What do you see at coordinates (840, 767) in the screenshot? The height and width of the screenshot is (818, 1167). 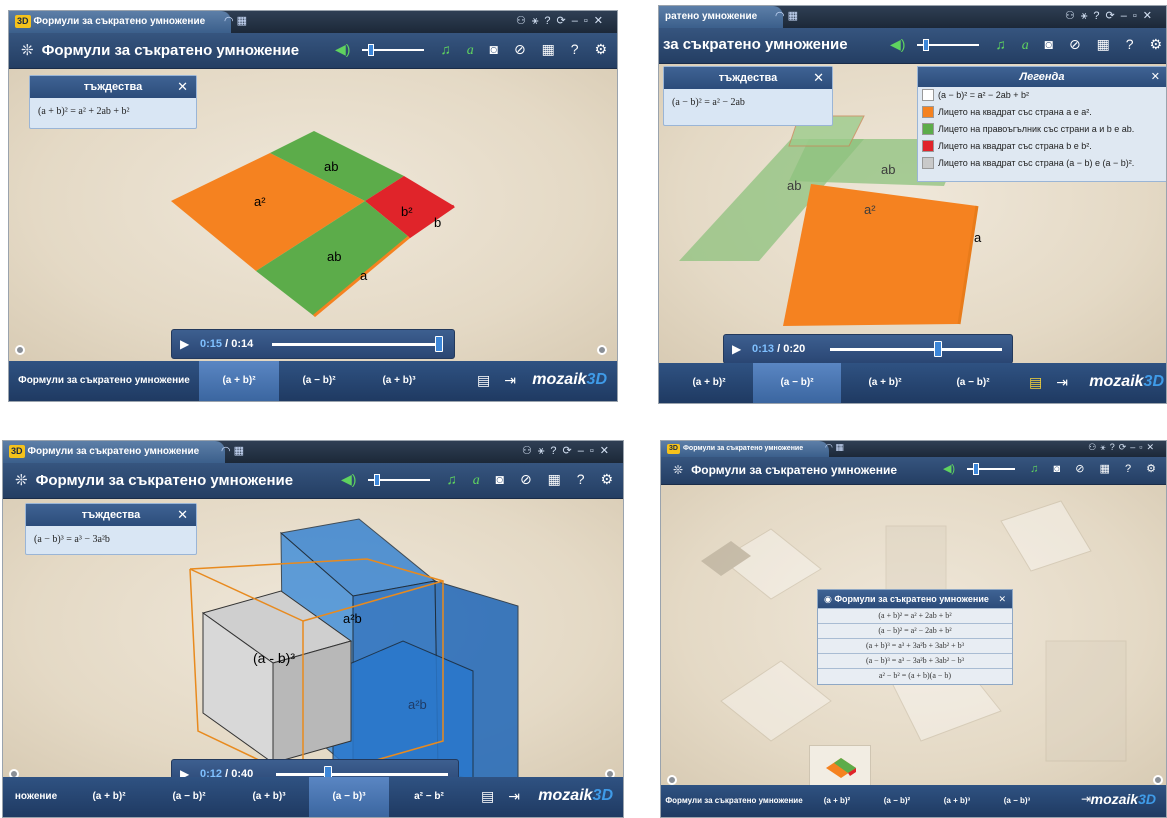 I see `thumbnail-button` at bounding box center [840, 767].